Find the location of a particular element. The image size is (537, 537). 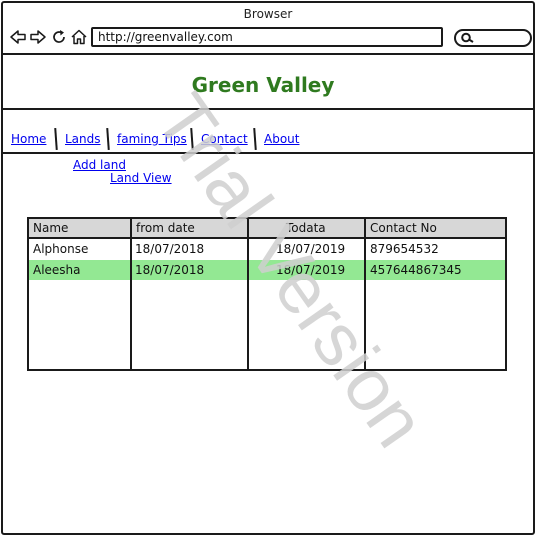

column-header-contact: Contact No is located at coordinates (403, 228).